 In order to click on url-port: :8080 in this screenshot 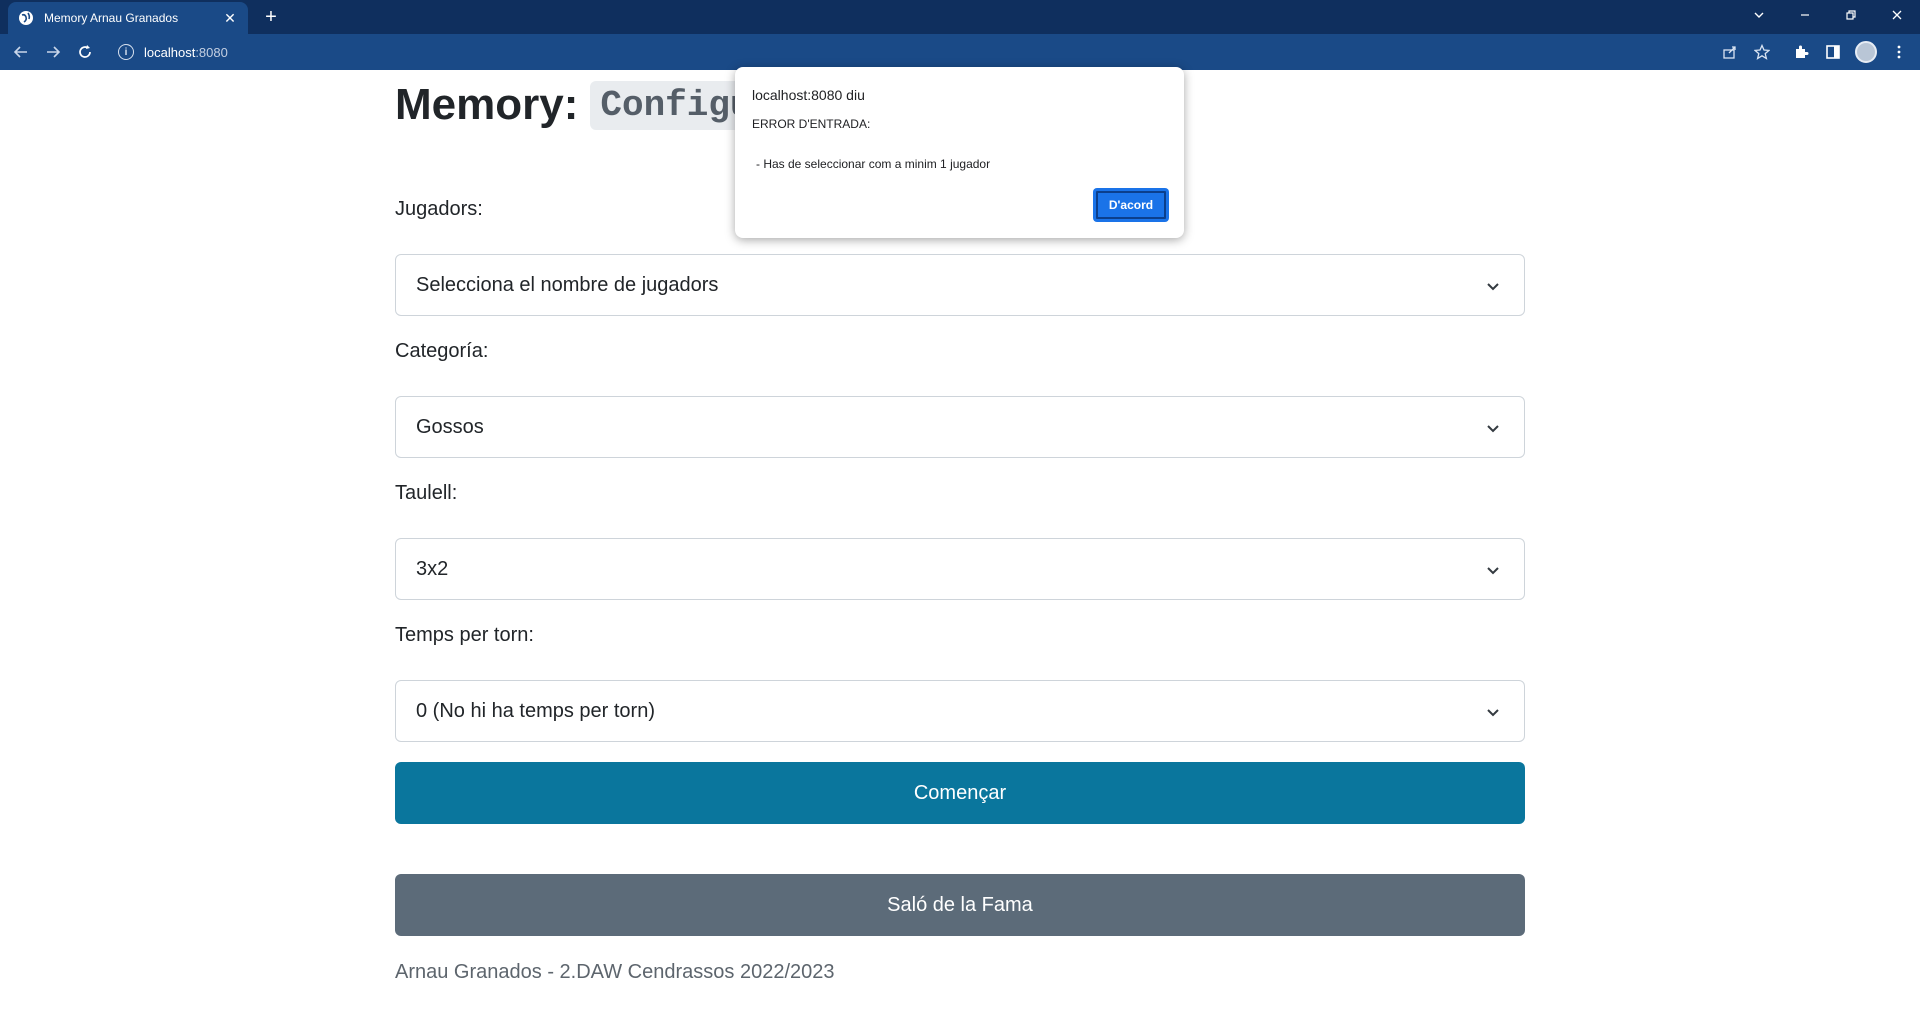, I will do `click(211, 52)`.